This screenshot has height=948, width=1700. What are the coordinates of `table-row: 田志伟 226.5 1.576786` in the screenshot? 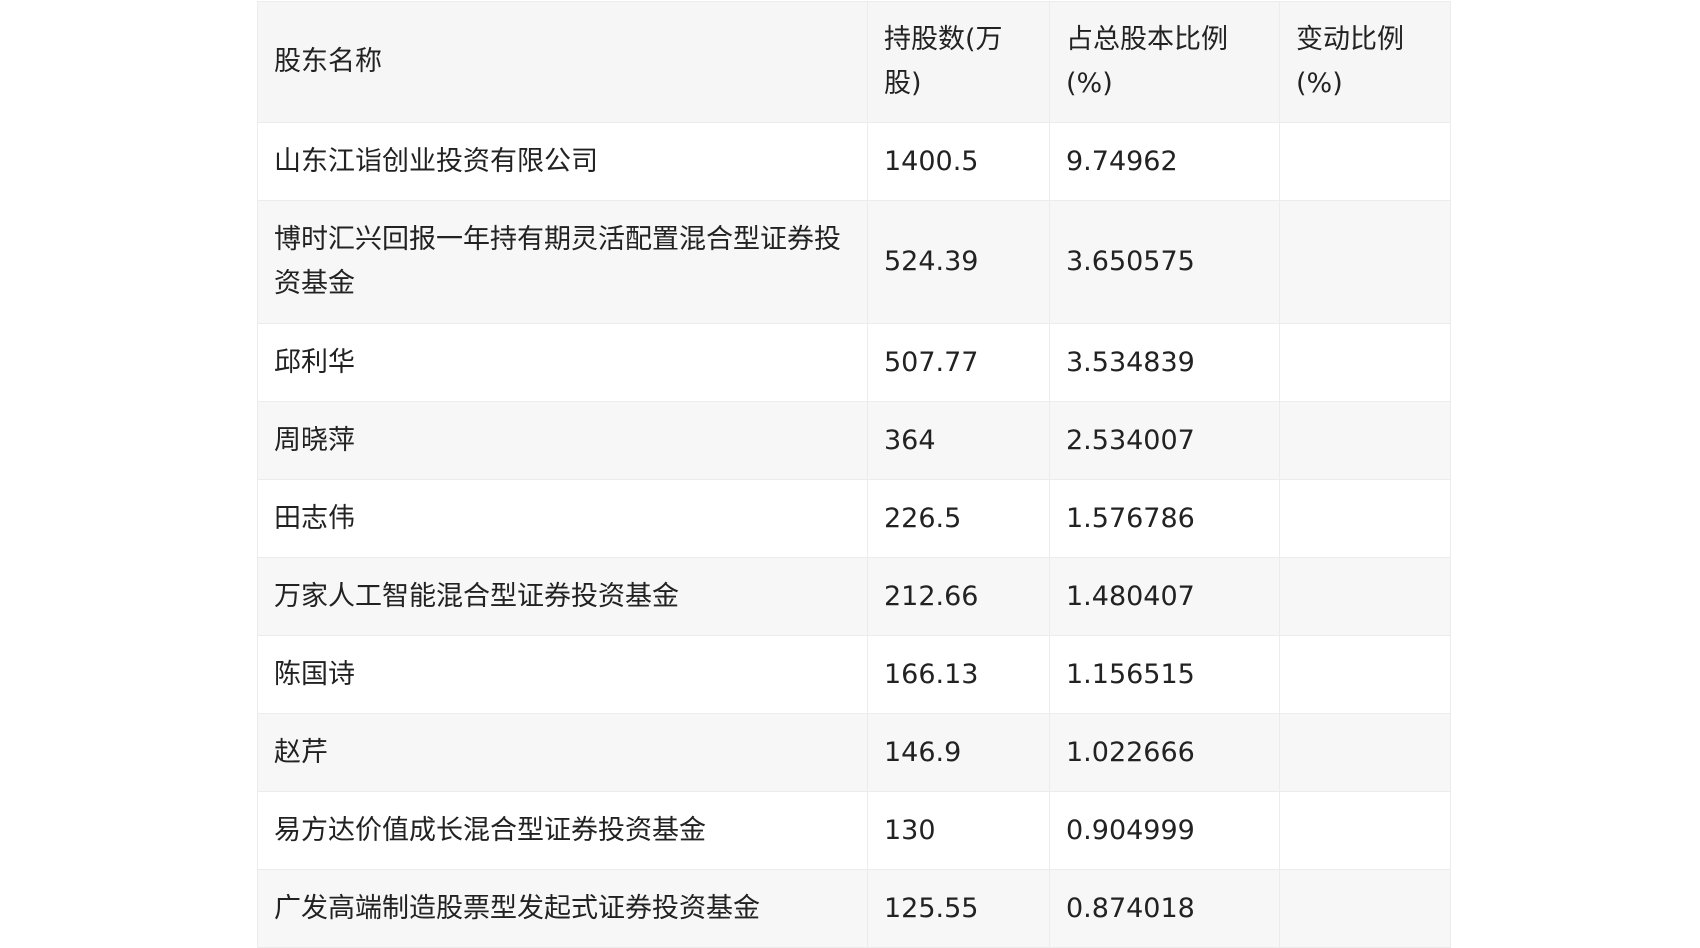 It's located at (854, 518).